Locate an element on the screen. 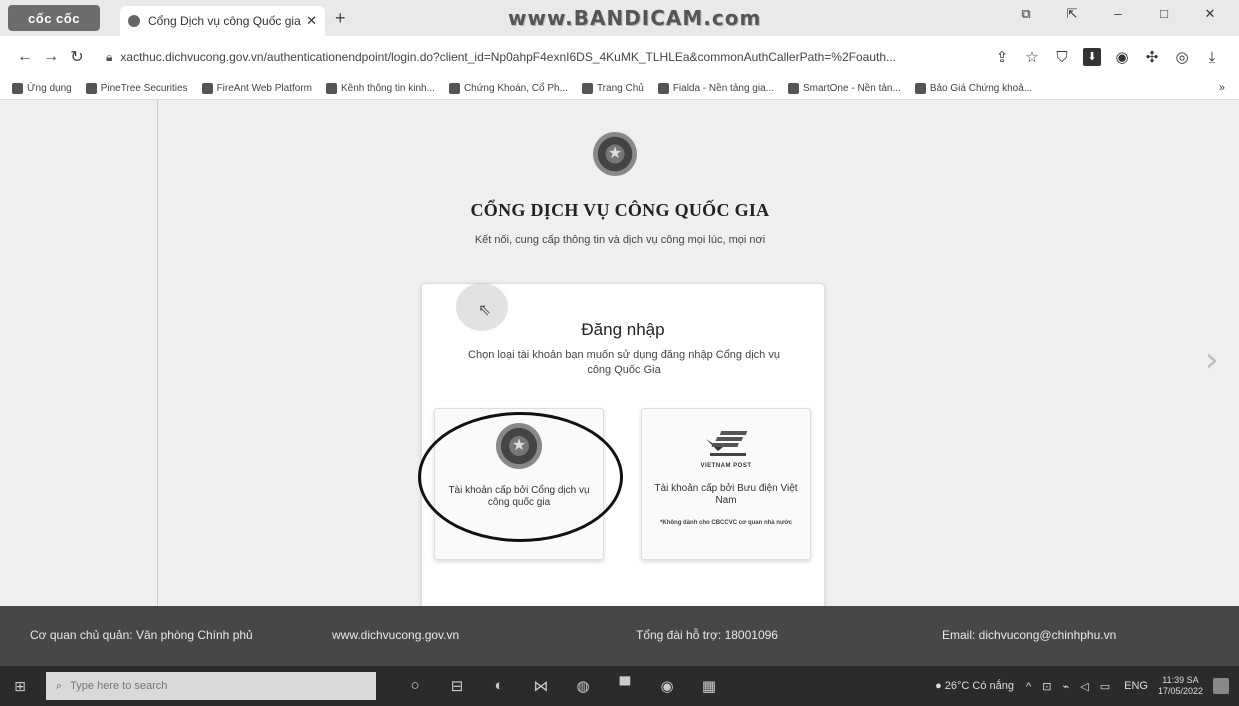 The height and width of the screenshot is (706, 1239). taskbar-clock: 11:39 SA 17/05/2022 is located at coordinates (1180, 686).